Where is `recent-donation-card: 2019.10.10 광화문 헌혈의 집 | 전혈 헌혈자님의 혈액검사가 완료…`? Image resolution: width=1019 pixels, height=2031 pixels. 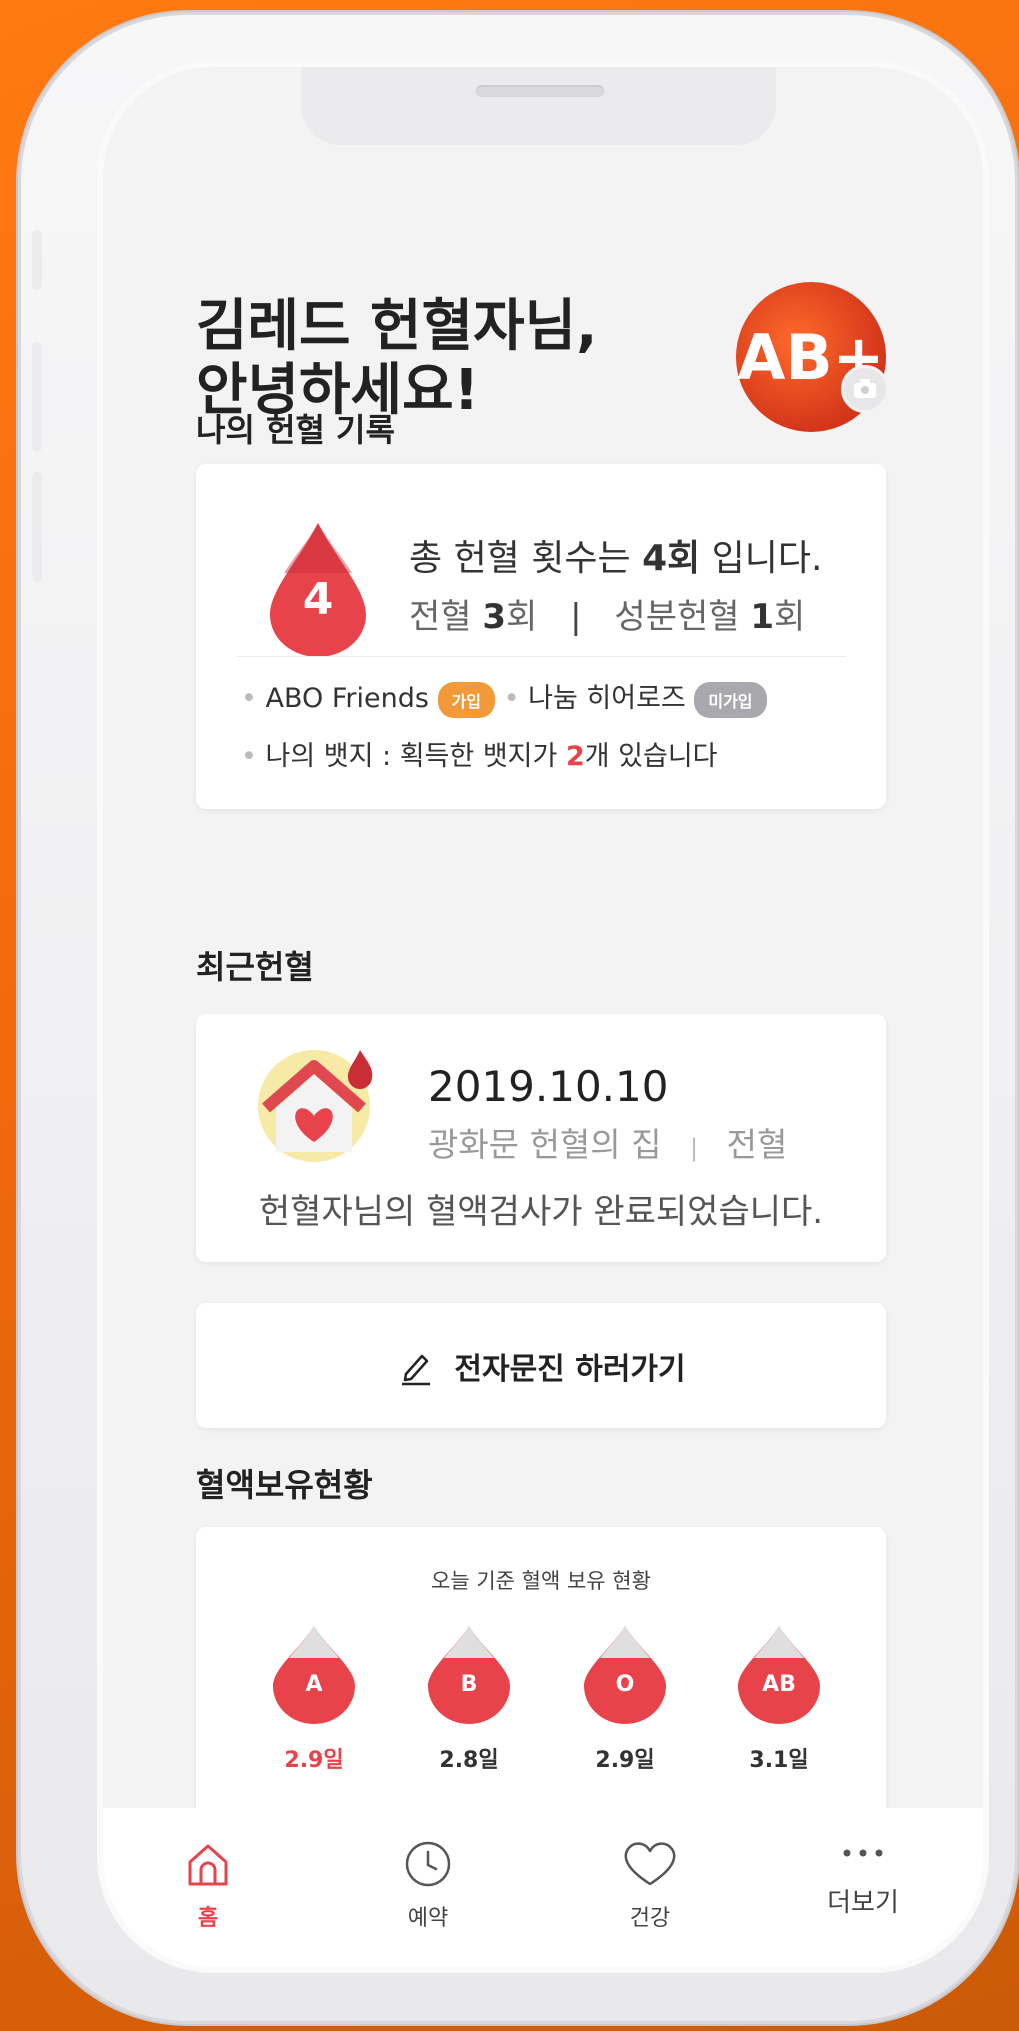
recent-donation-card: 2019.10.10 광화문 헌혈의 집 | 전혈 헌혈자님의 혈액검사가 완료… is located at coordinates (541, 1138).